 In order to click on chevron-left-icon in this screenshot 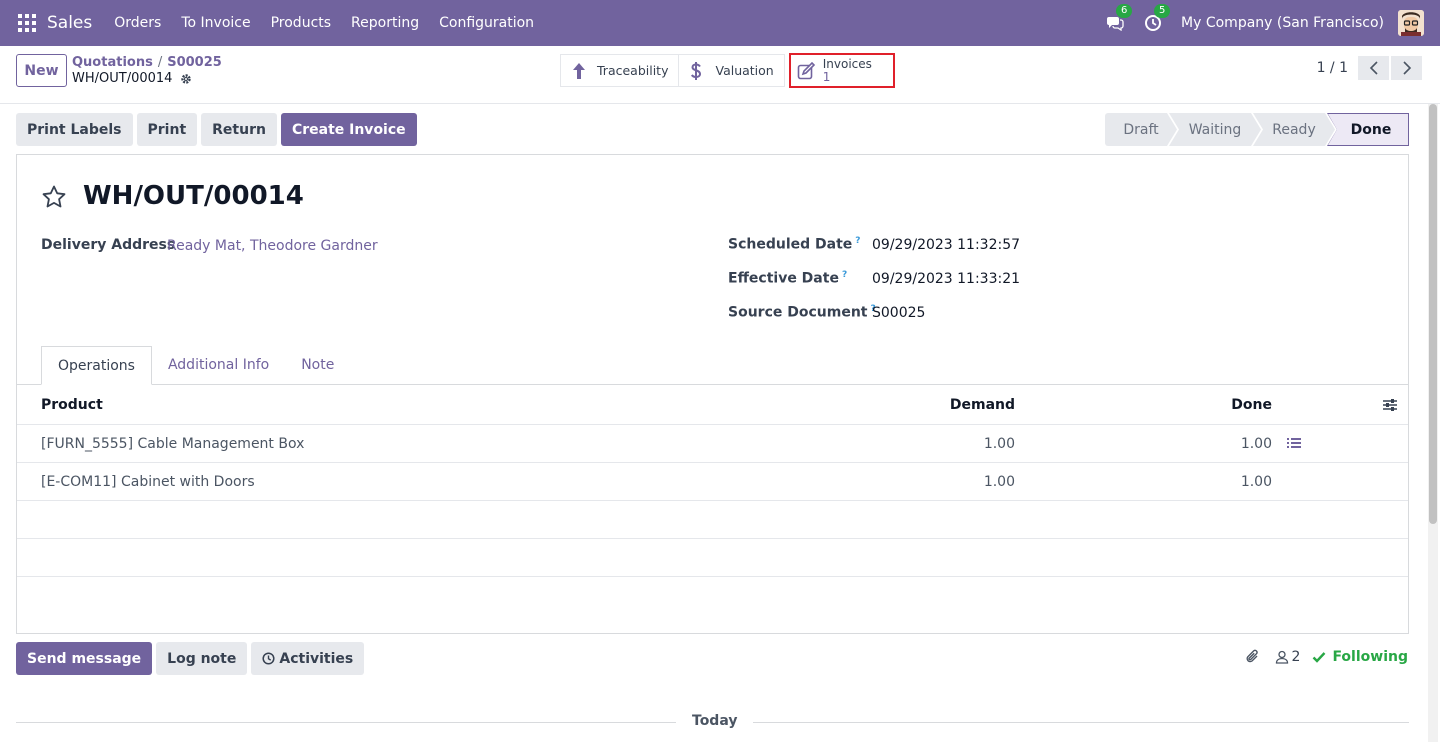, I will do `click(1373, 68)`.